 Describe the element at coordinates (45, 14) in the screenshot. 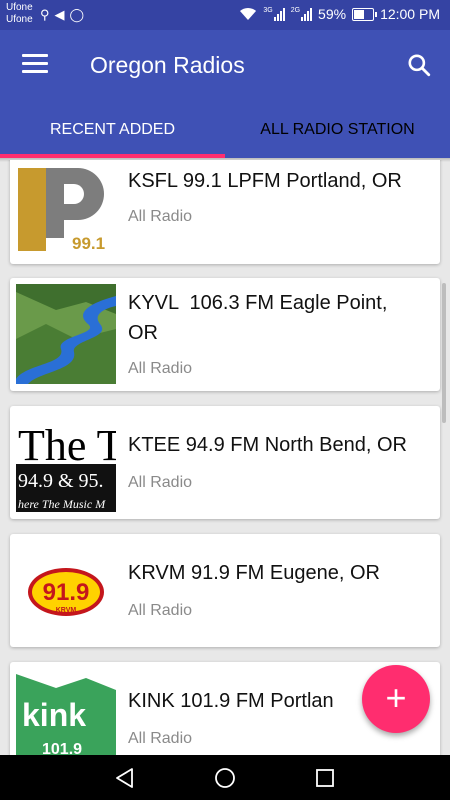

I see `usb-icon: ⚲` at that location.